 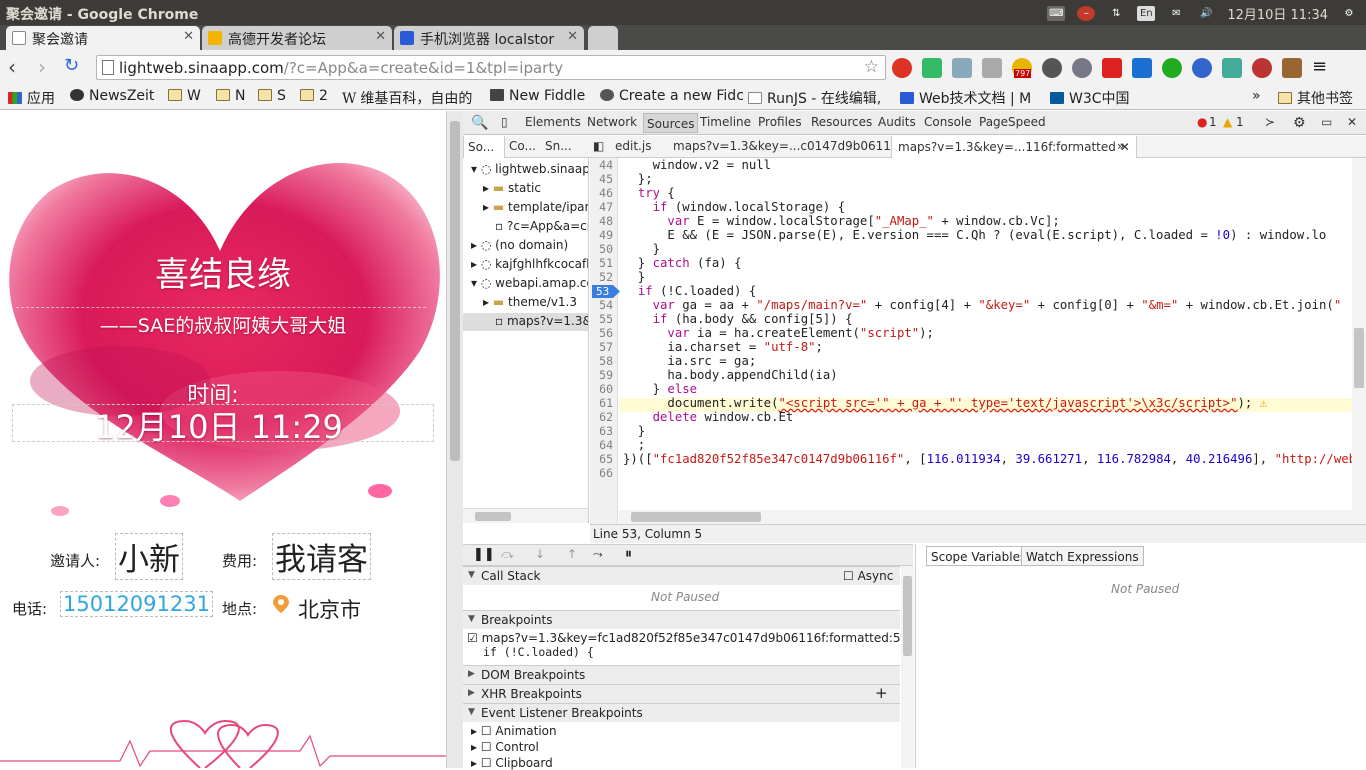 What do you see at coordinates (1206, 13) in the screenshot?
I see `volume-icon: 🔊` at bounding box center [1206, 13].